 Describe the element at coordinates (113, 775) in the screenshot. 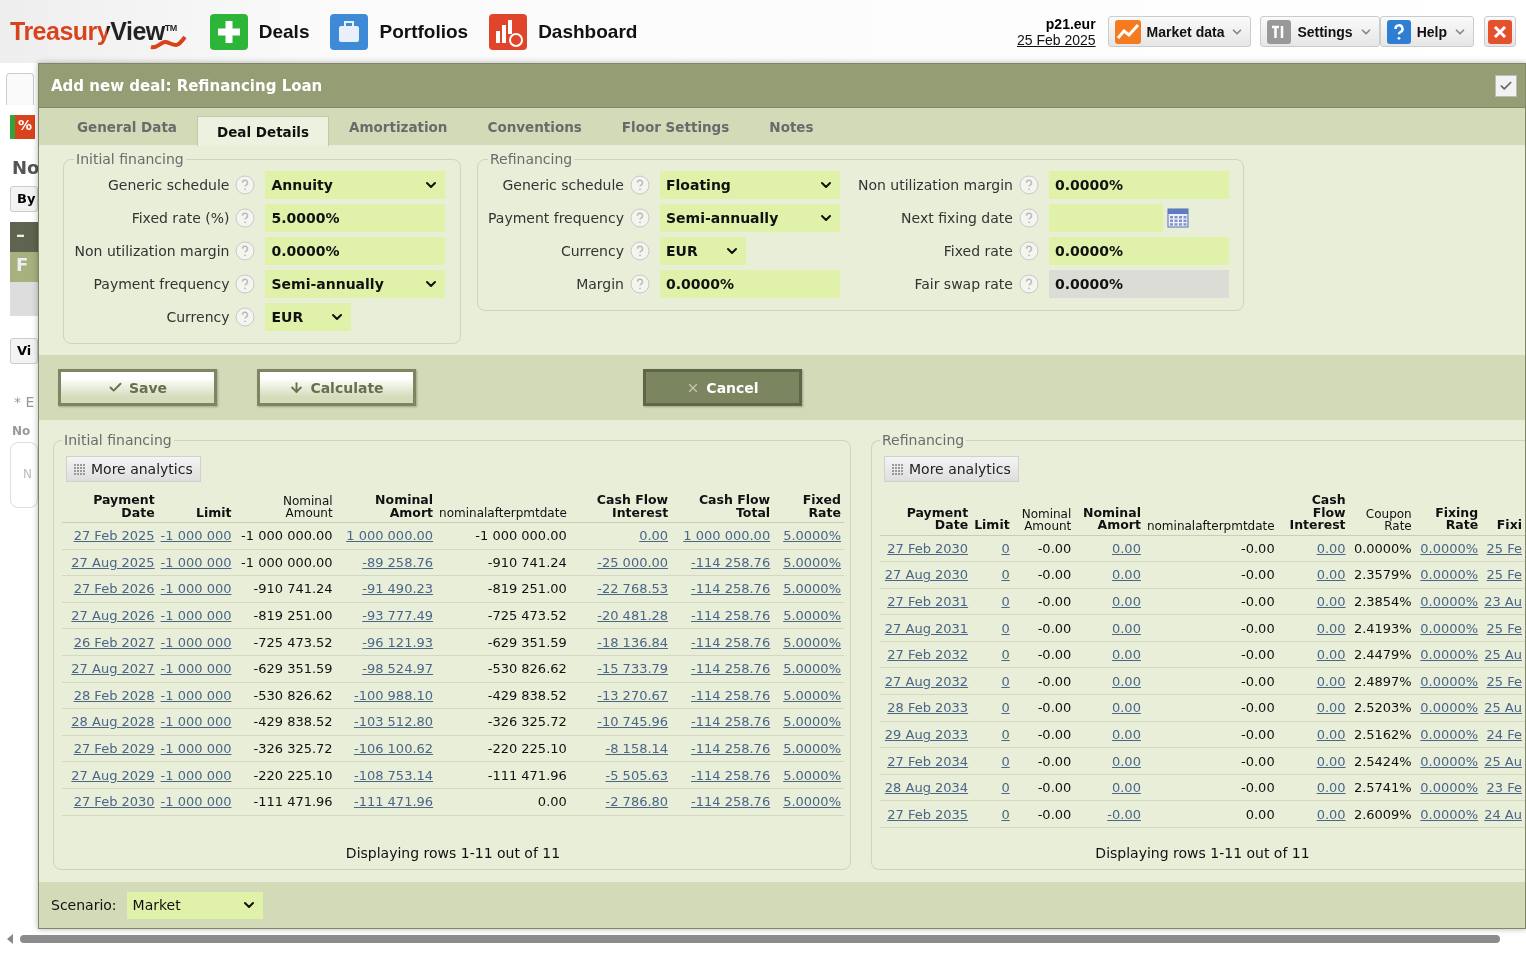

I see `table-link: 27 Aug 2029` at that location.